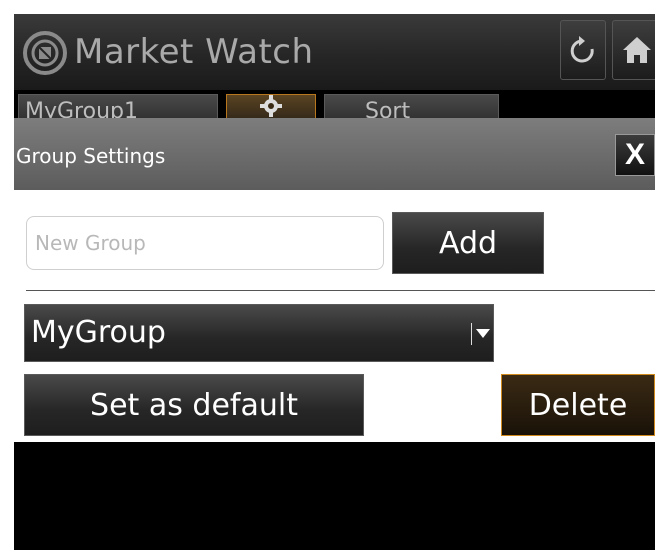 The width and height of the screenshot is (655, 550). What do you see at coordinates (91, 156) in the screenshot?
I see `dialog-title: Group Settings` at bounding box center [91, 156].